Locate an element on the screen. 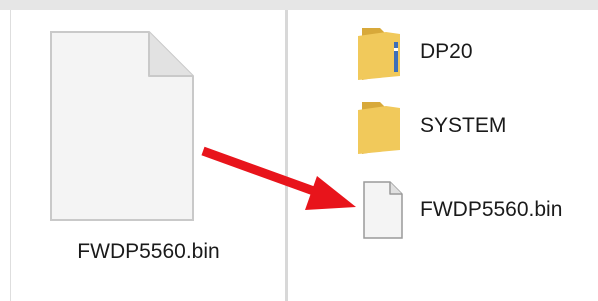  document-icon is located at coordinates (383, 210).